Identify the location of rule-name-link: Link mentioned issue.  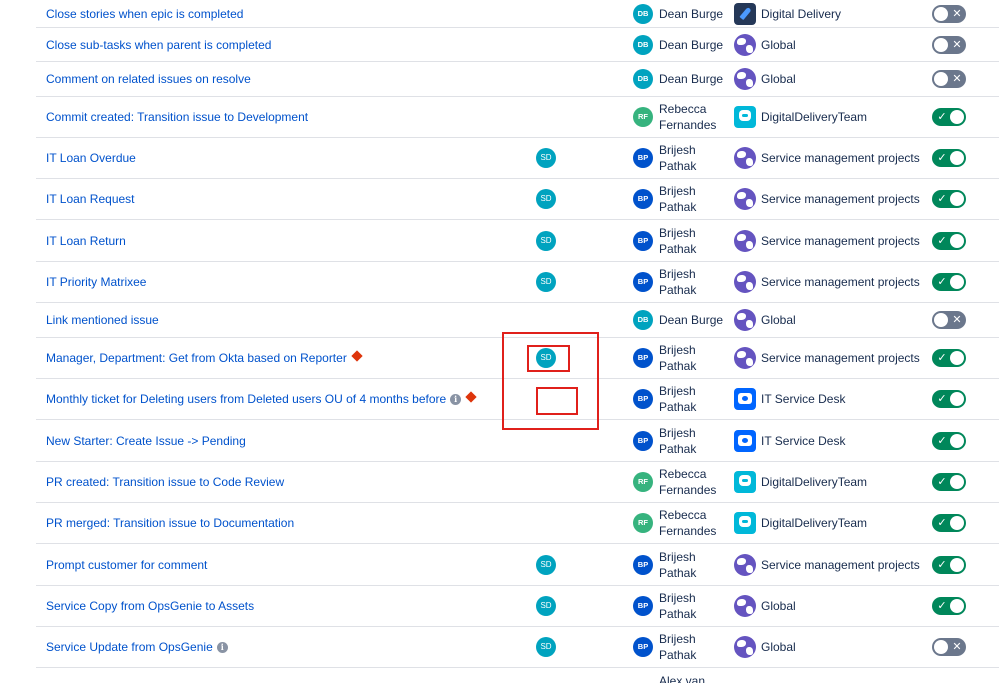
(102, 320).